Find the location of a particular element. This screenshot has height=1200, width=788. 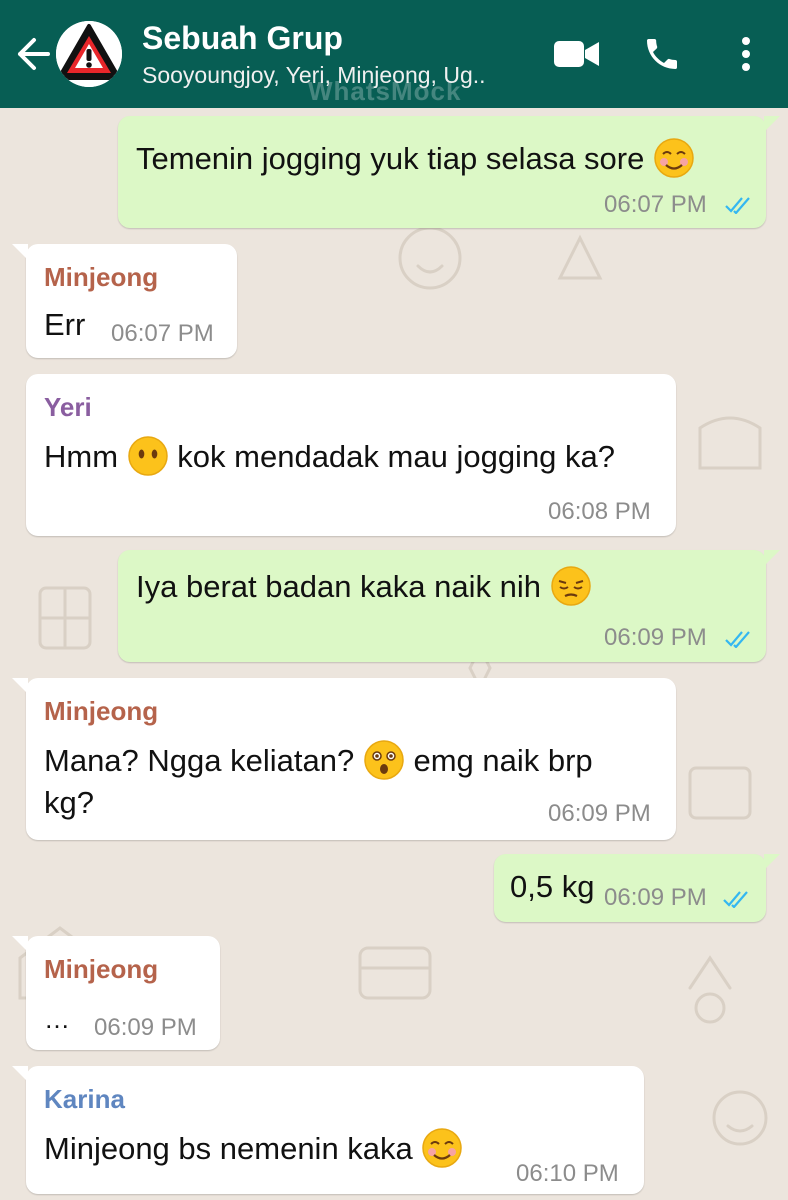

message-text-part: Mana? Ngga keliatan? is located at coordinates (199, 760).